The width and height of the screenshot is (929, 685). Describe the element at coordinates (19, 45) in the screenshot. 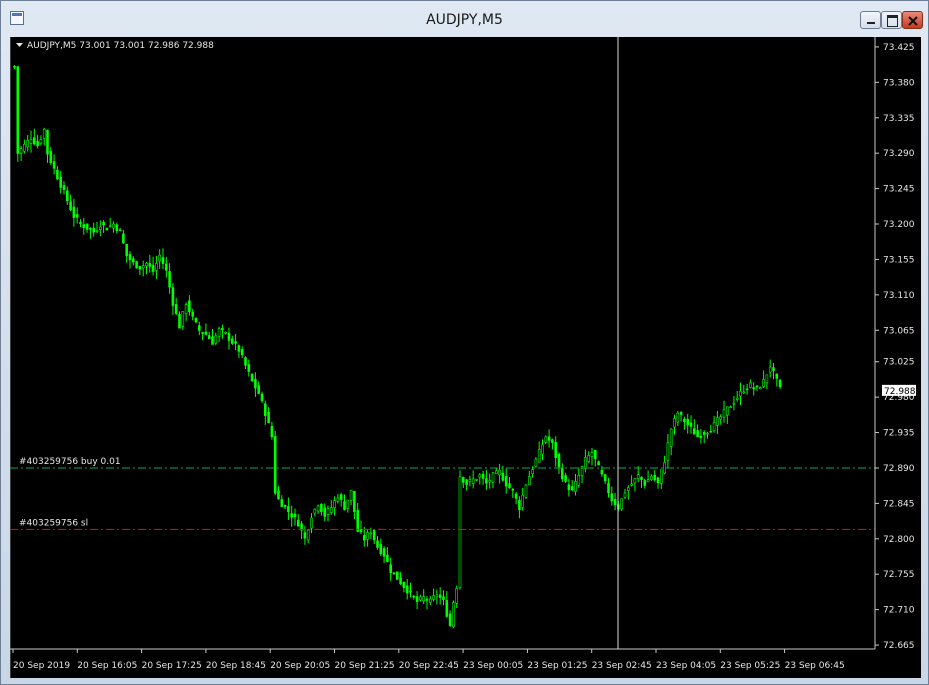

I see `symbol-menu-icon` at that location.